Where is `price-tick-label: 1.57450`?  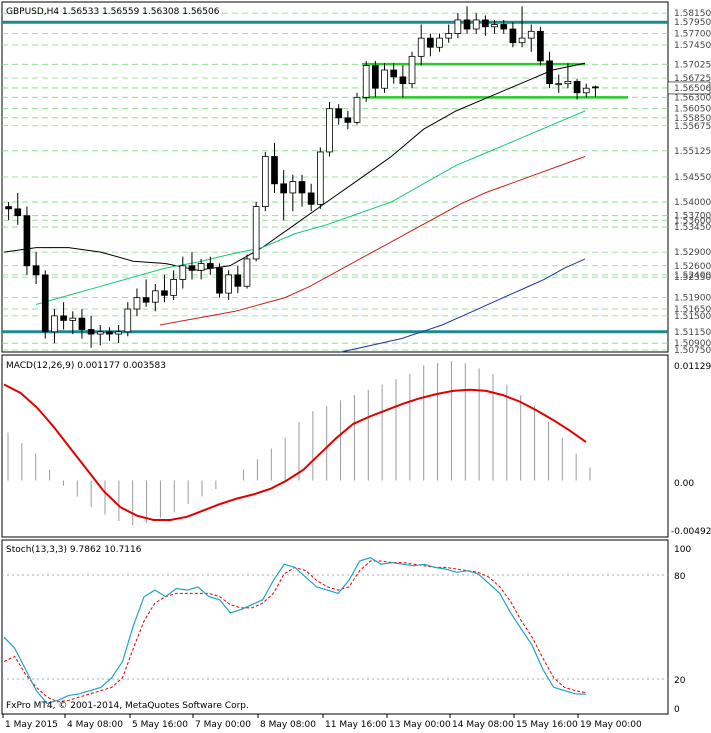 price-tick-label: 1.57450 is located at coordinates (692, 46).